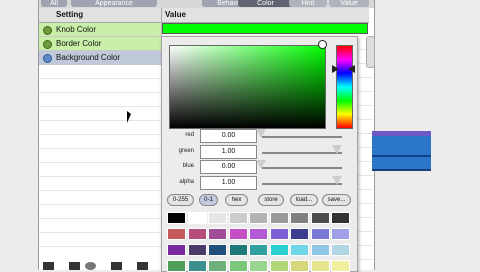  I want to click on green-label: green, so click(186, 151).